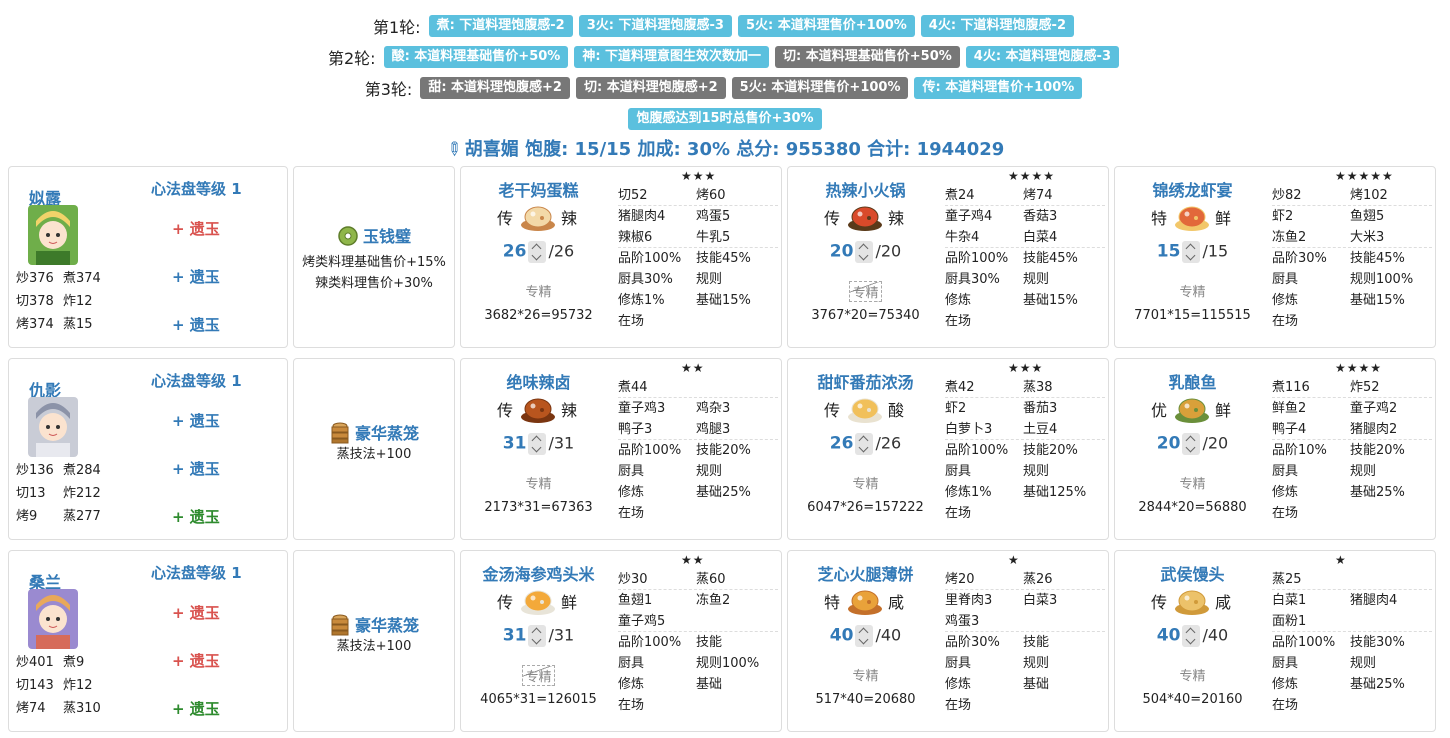 Image resolution: width=1450 pixels, height=738 pixels. Describe the element at coordinates (960, 579) in the screenshot. I see `detail-value: 烤20` at that location.